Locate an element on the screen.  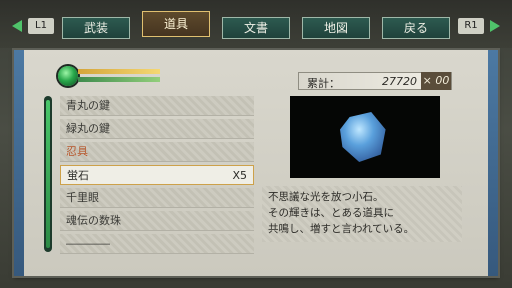
list-item: 忍具 is located at coordinates (157, 152).